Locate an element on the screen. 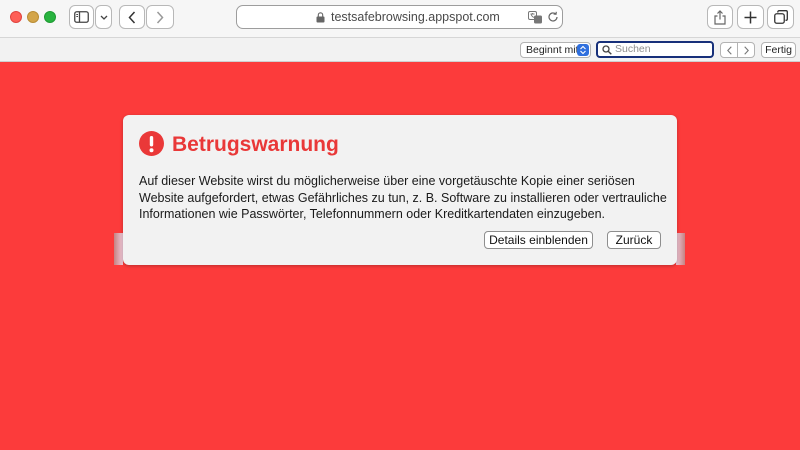 The width and height of the screenshot is (800, 450). find-bar: Beginnt mit Fertig is located at coordinates (400, 50).